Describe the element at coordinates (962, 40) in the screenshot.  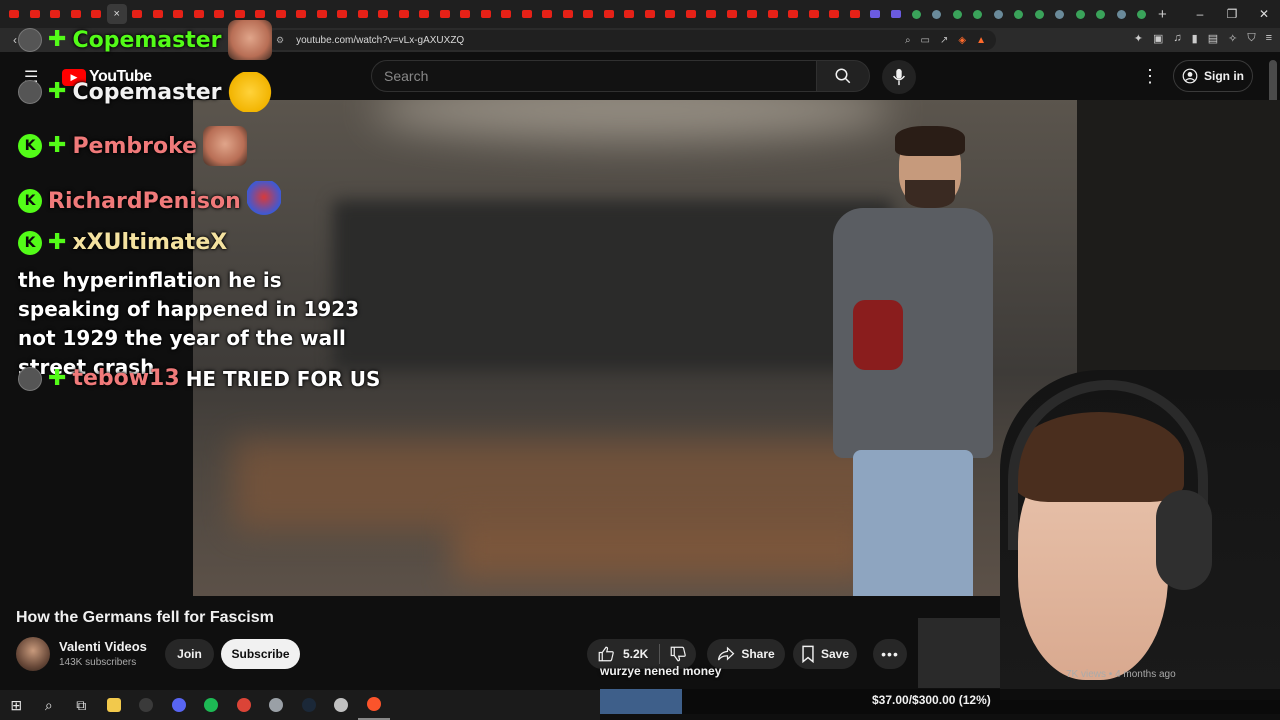
I see `brave-shields-icon: ◈` at that location.